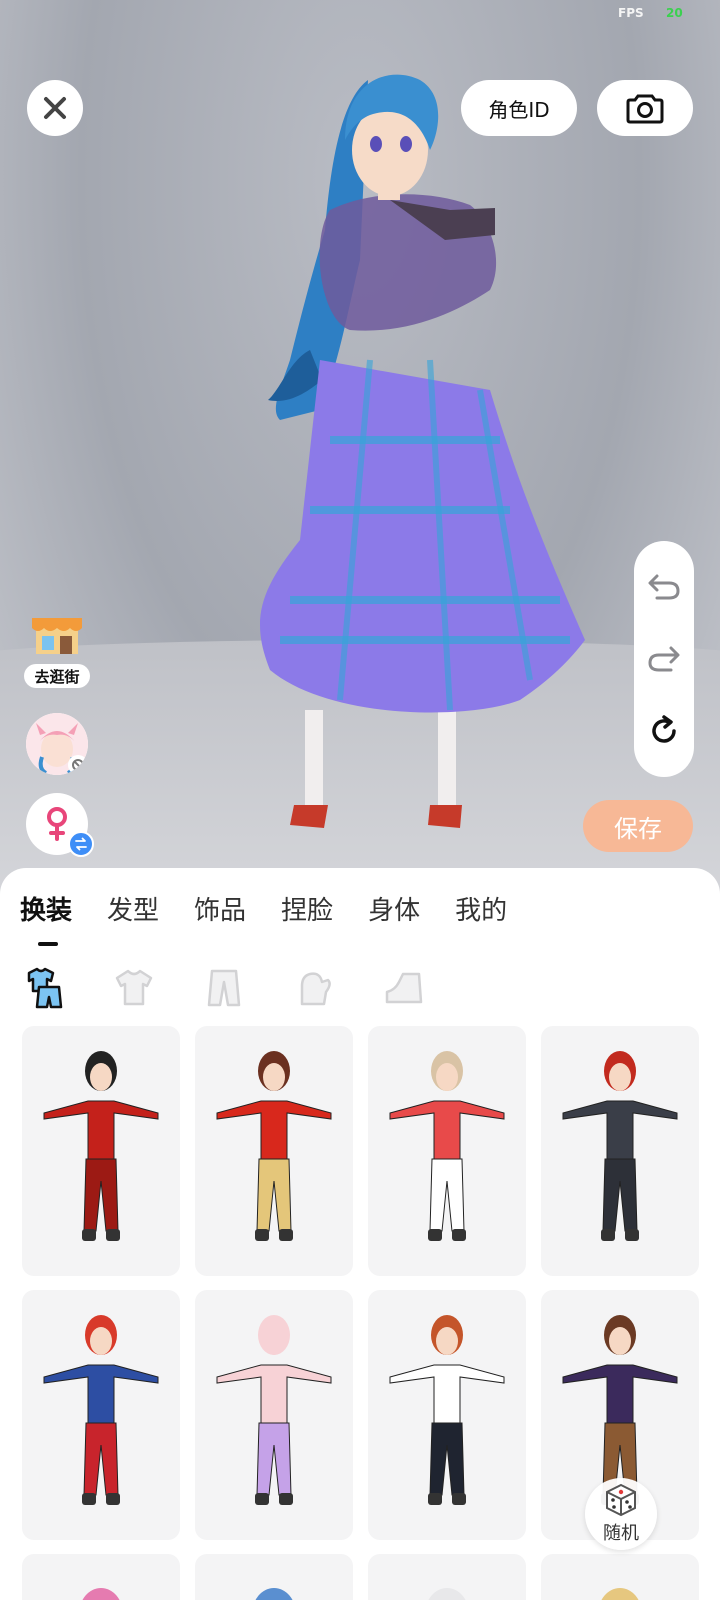  What do you see at coordinates (664, 587) in the screenshot?
I see `undo-icon` at bounding box center [664, 587].